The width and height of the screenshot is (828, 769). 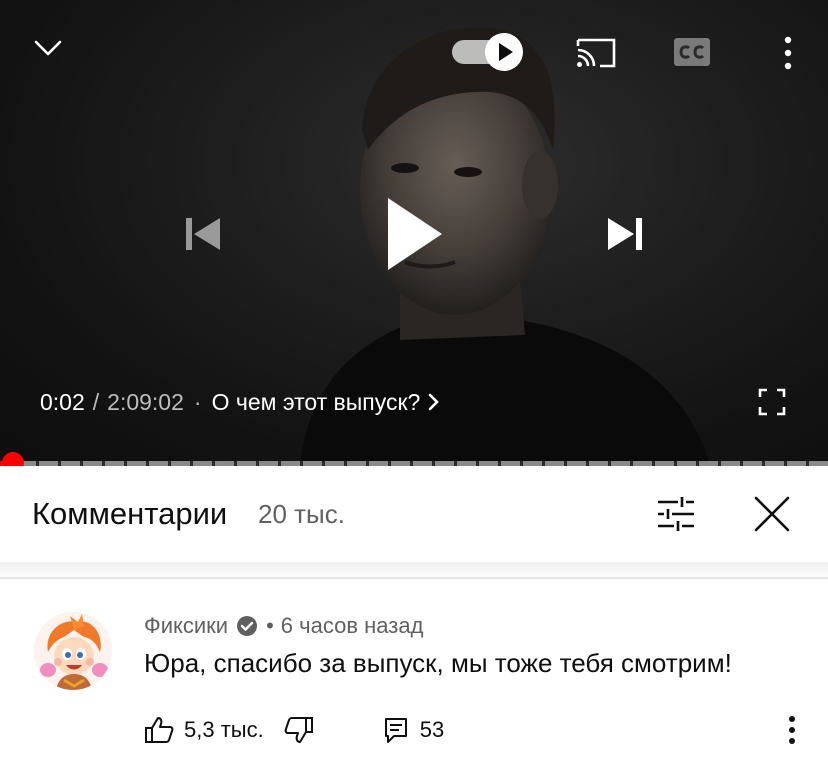 I want to click on avatar, so click(x=73, y=651).